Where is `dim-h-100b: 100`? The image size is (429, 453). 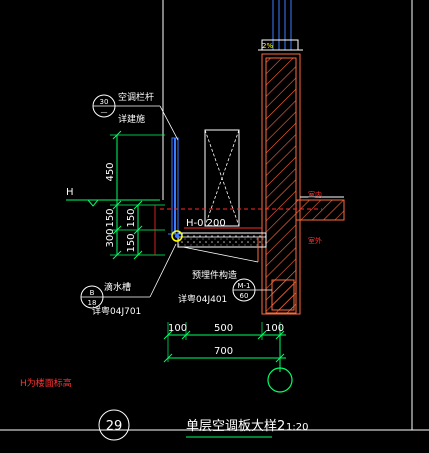 dim-h-100b: 100 is located at coordinates (274, 328).